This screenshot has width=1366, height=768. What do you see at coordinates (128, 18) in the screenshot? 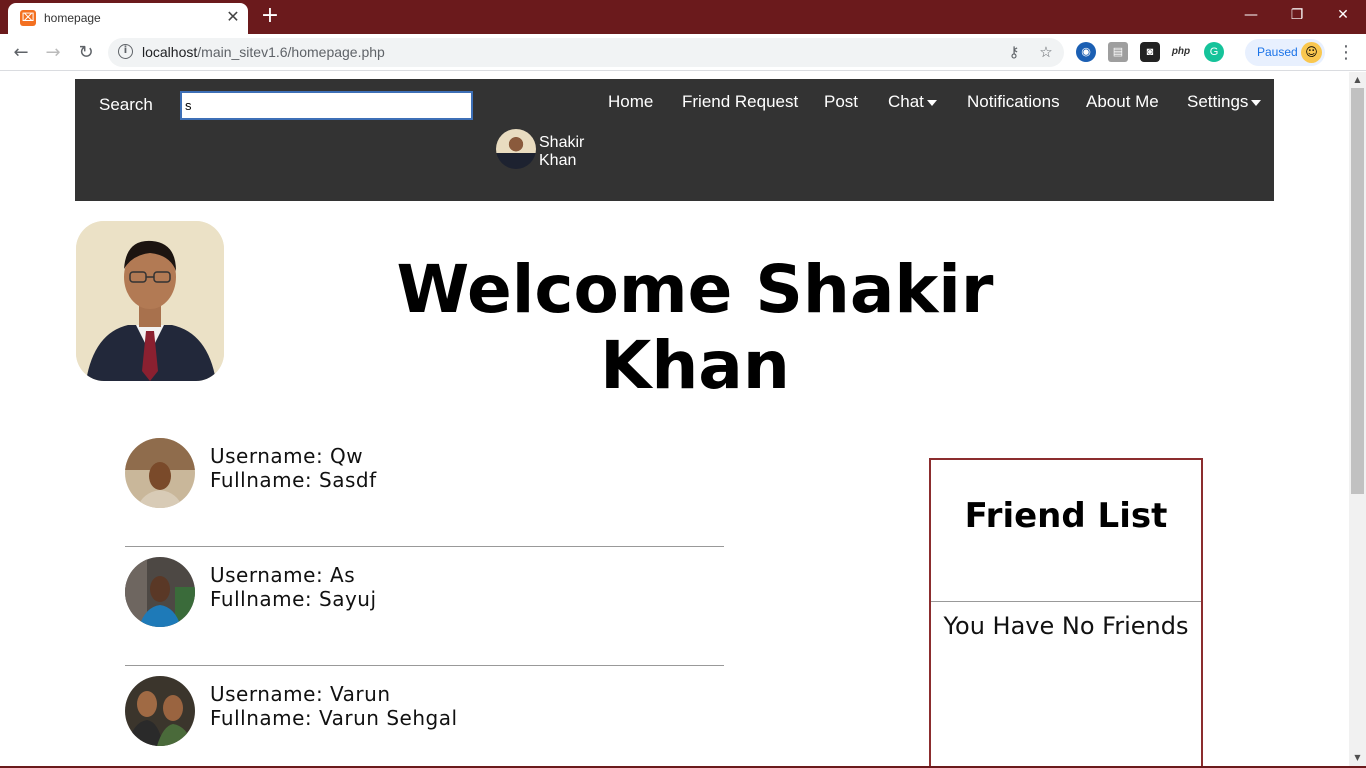
I see `browser-tab: ⌧ homepage ✕` at bounding box center [128, 18].